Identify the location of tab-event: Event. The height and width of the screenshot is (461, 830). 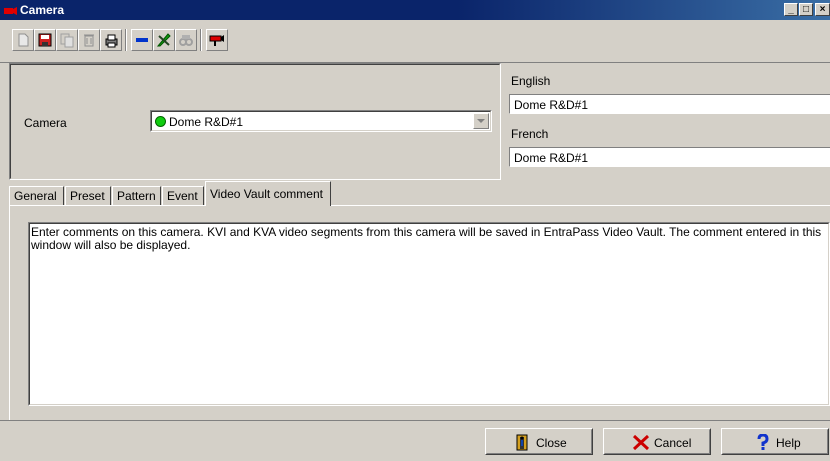
(183, 195).